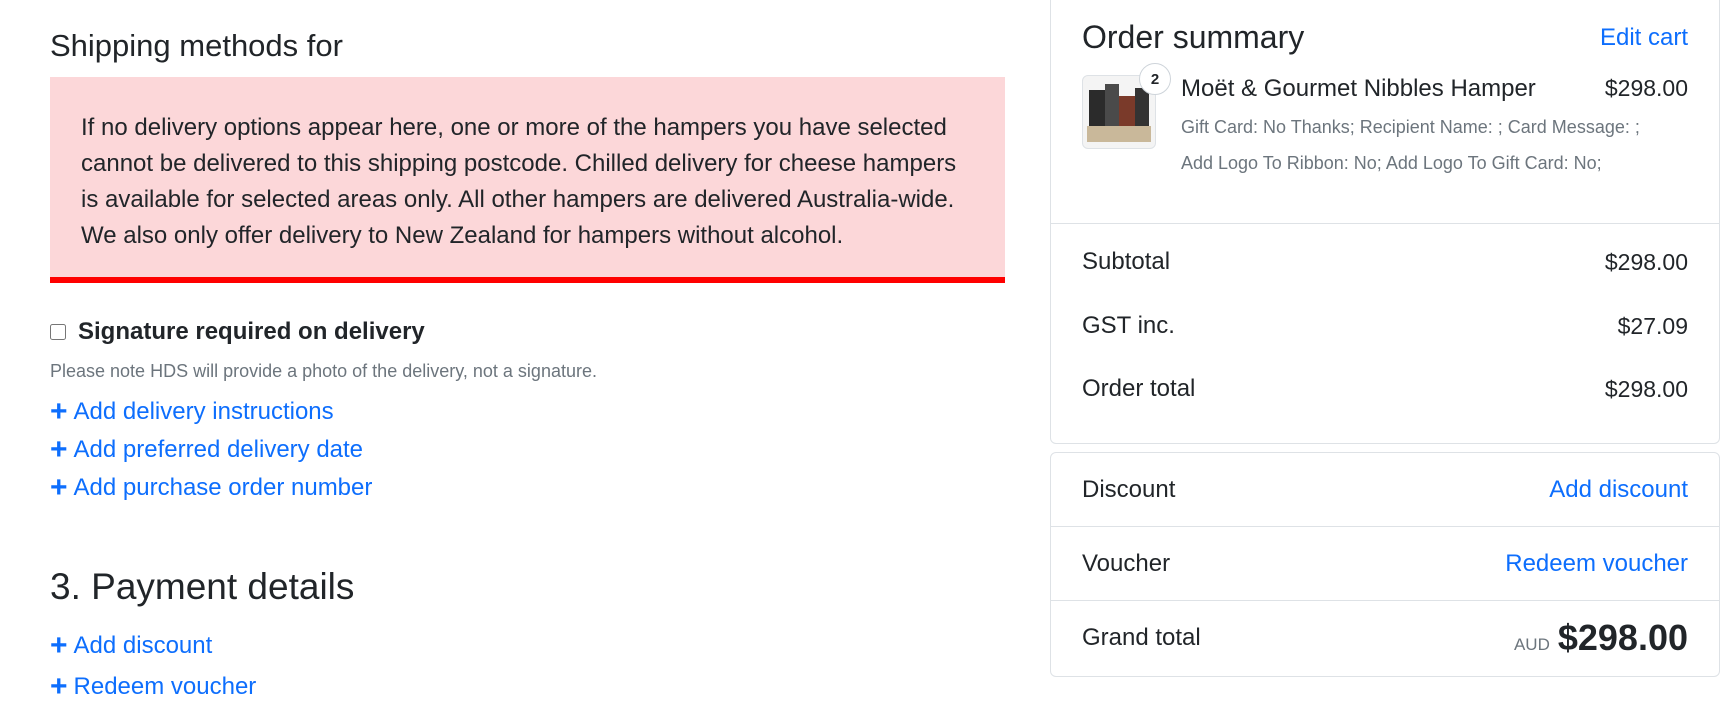  I want to click on discount-label: Discount, so click(1129, 489).